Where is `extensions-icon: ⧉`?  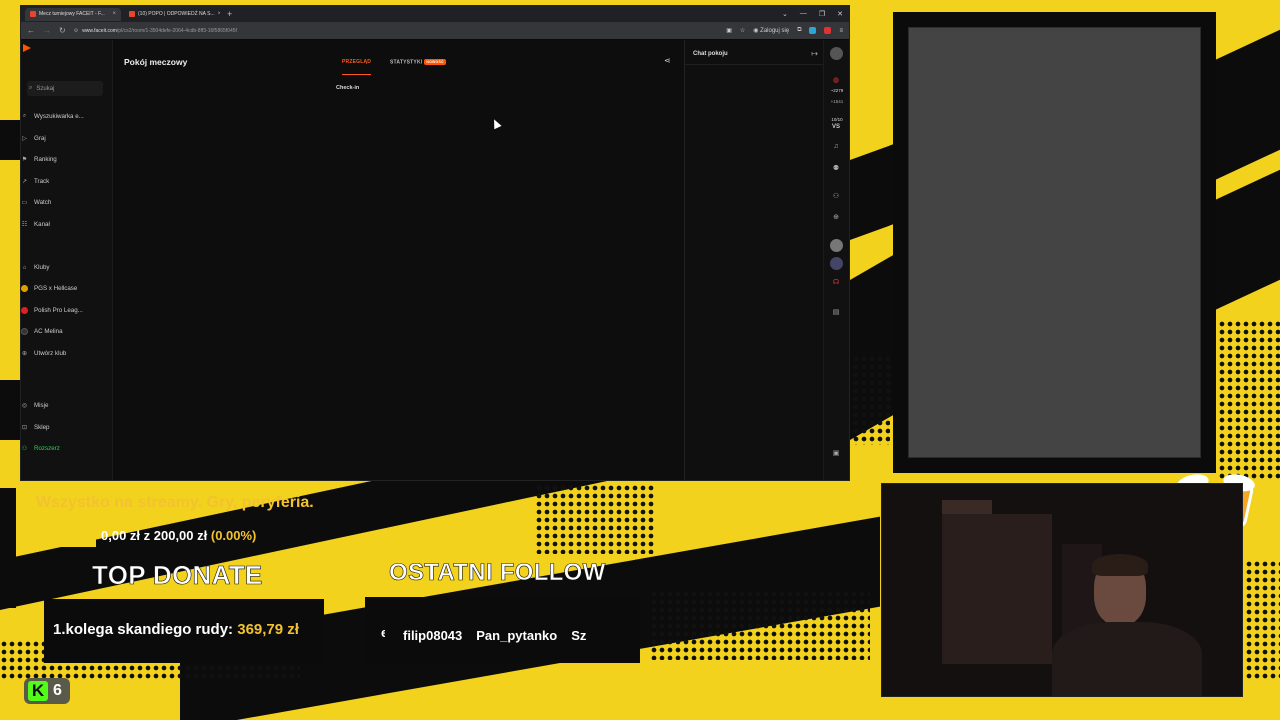
extensions-icon: ⧉ is located at coordinates (799, 30).